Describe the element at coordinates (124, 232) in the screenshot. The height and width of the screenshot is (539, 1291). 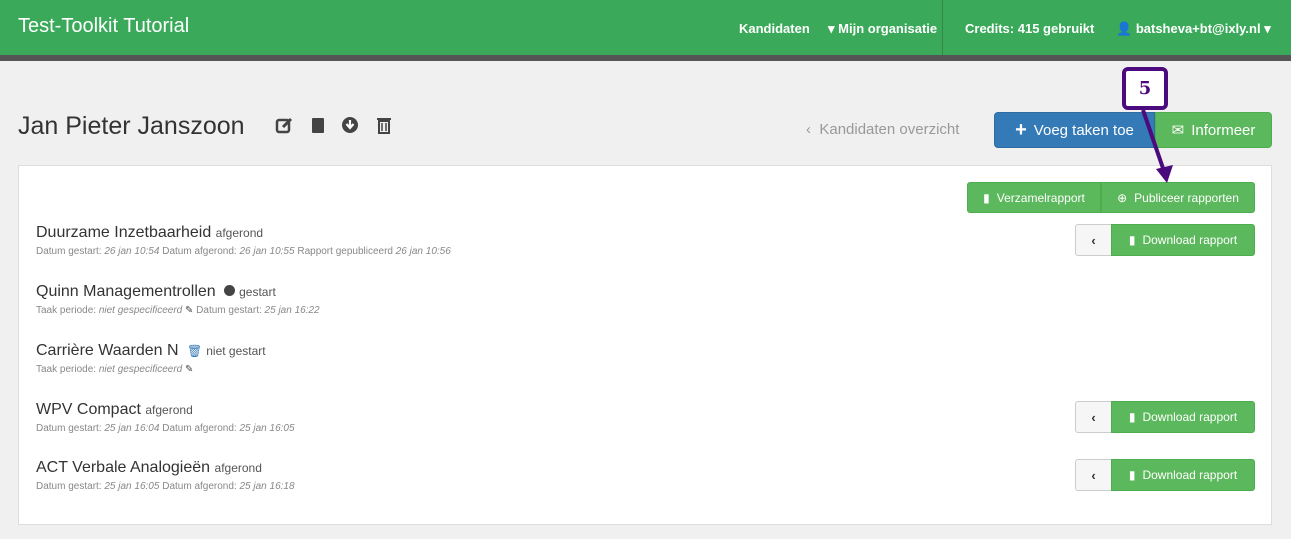
I see `task-name: Duurzame Inzetbaarheid` at that location.